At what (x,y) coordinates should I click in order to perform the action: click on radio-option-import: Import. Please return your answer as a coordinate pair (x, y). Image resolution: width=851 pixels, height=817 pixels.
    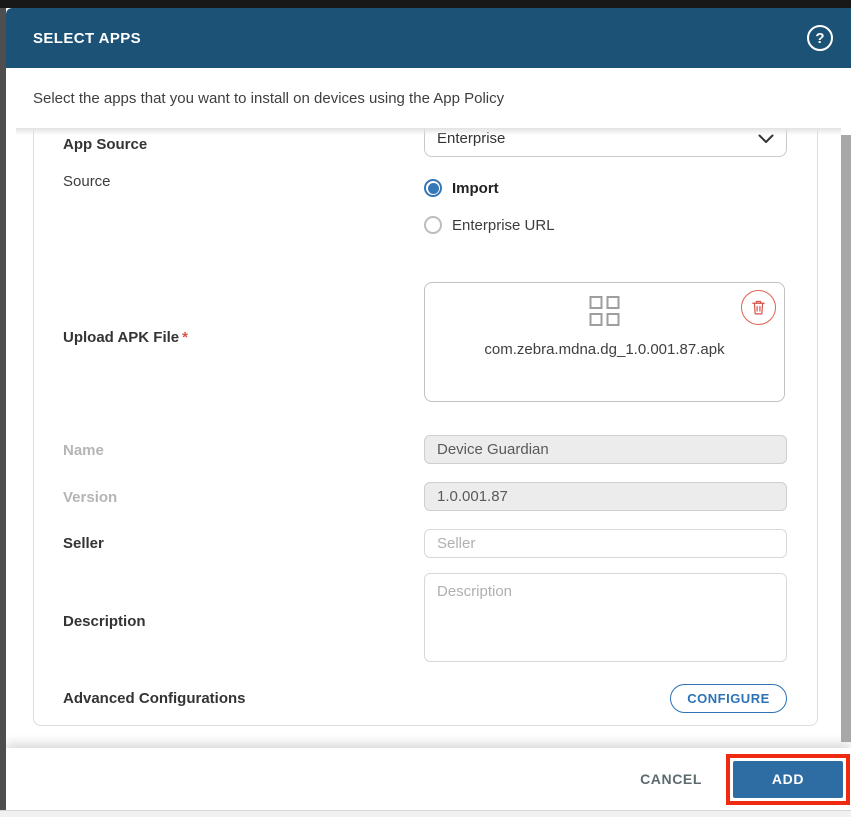
    Looking at the image, I should click on (461, 188).